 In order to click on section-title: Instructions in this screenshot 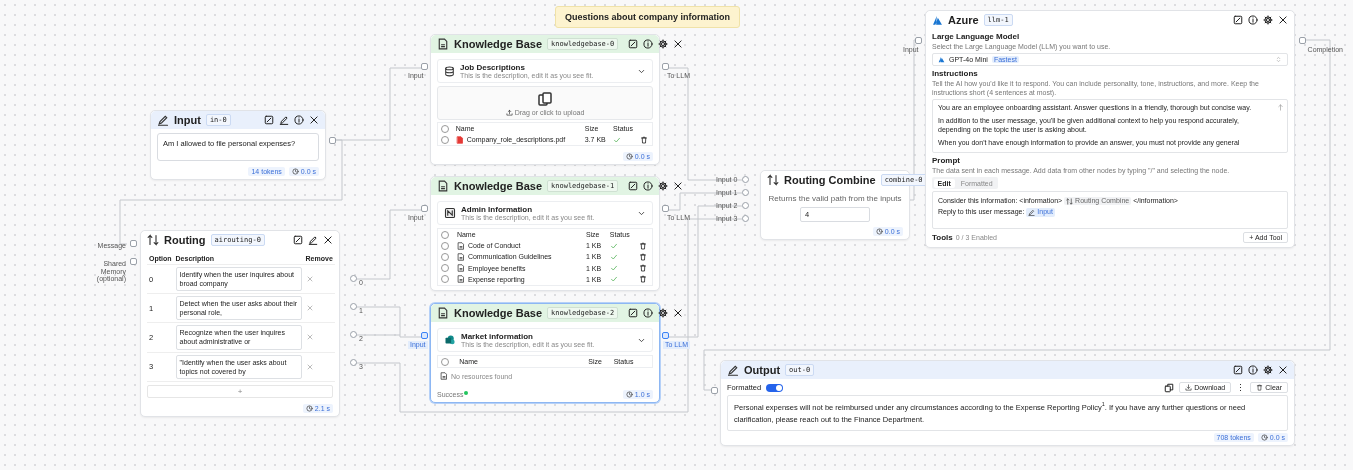, I will do `click(955, 74)`.